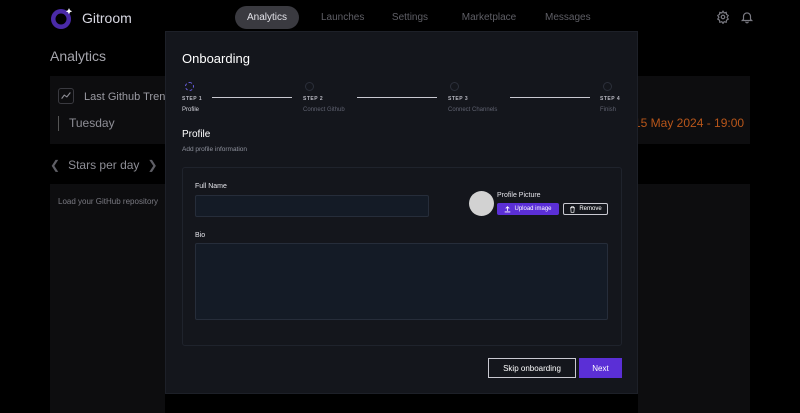  What do you see at coordinates (590, 209) in the screenshot?
I see `remove-label: Remove` at bounding box center [590, 209].